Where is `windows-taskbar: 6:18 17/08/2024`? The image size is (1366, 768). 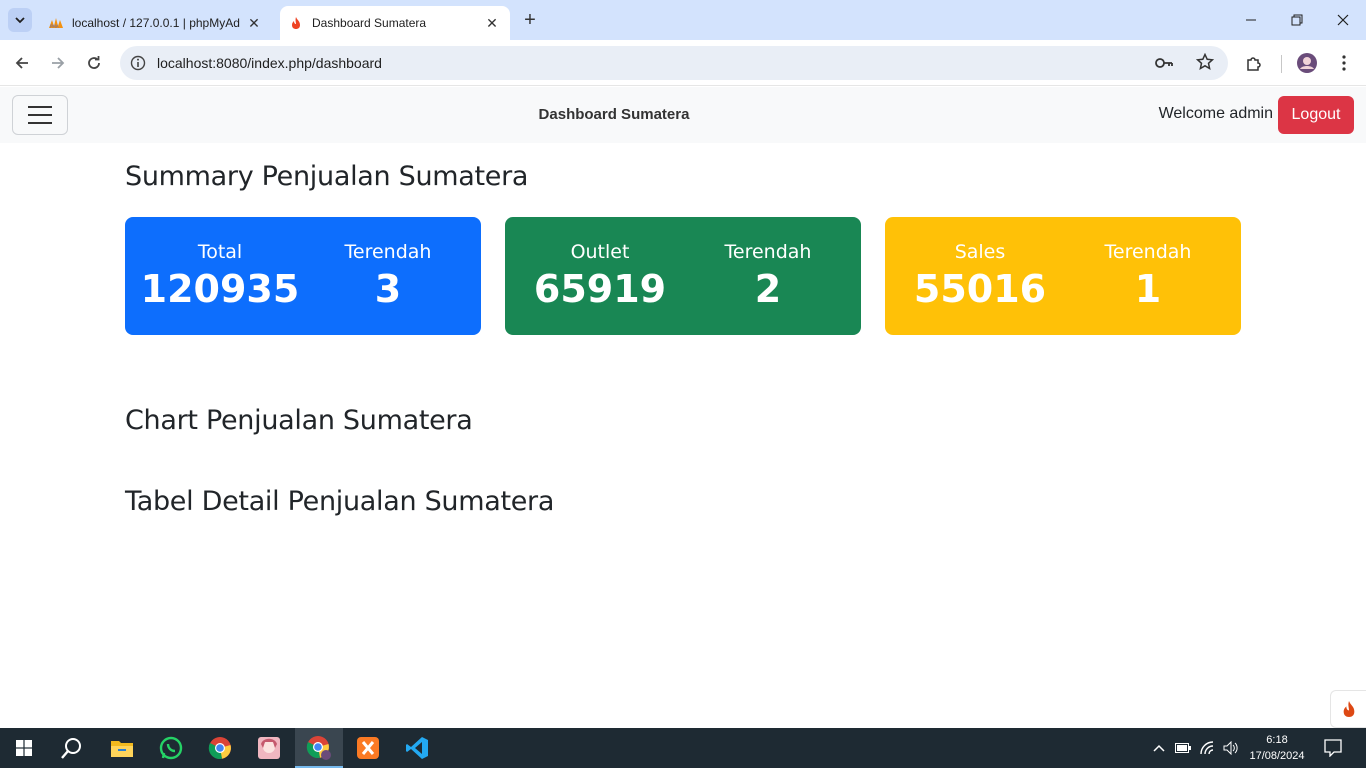 windows-taskbar: 6:18 17/08/2024 is located at coordinates (683, 748).